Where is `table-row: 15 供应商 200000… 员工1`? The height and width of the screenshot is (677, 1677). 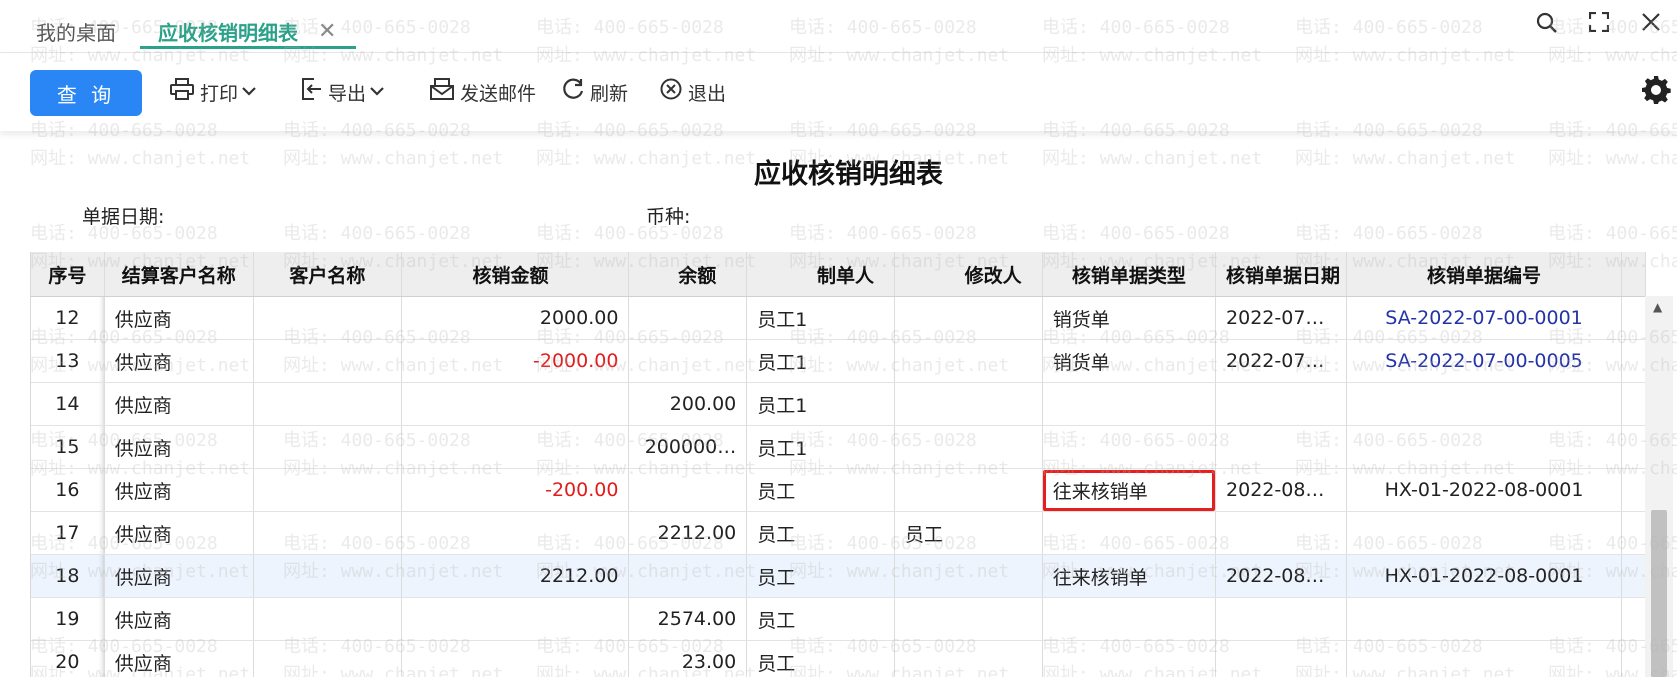
table-row: 15 供应商 200000… 员工1 is located at coordinates (838, 447).